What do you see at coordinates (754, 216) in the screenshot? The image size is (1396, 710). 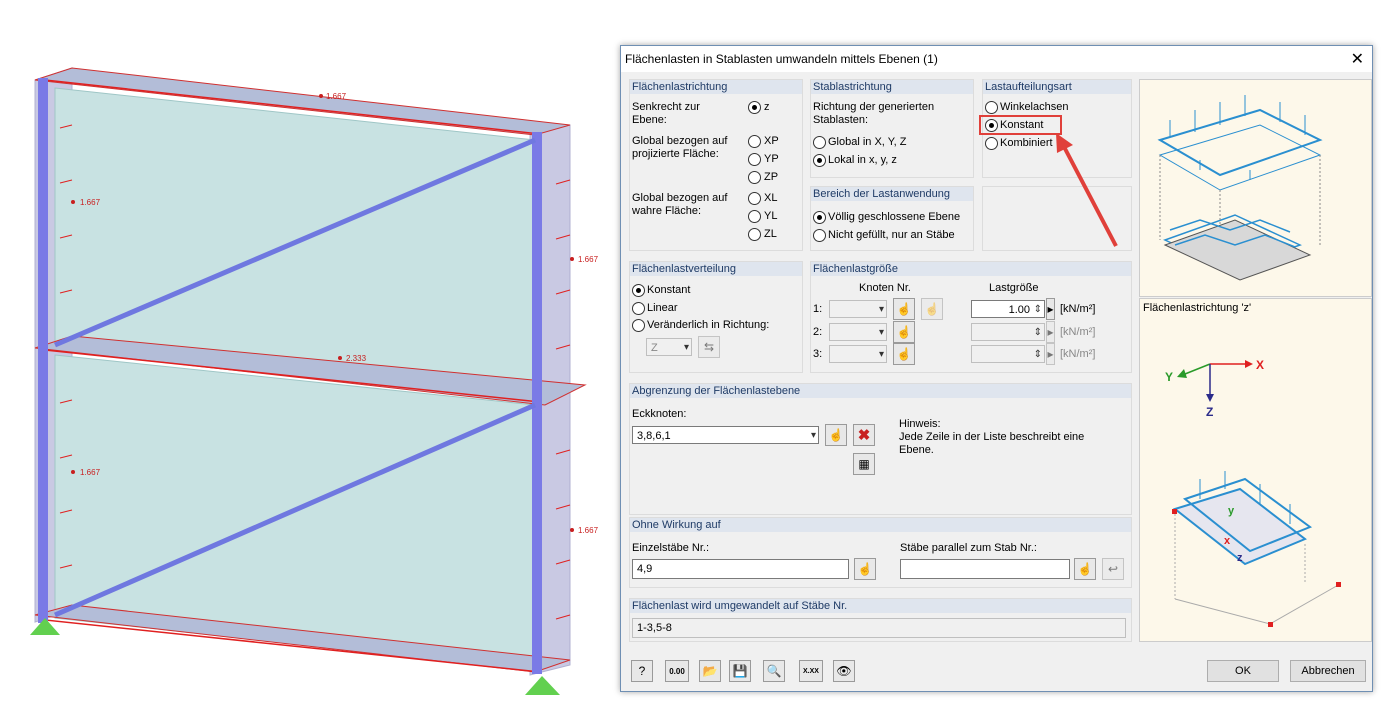 I see `radio-yl` at bounding box center [754, 216].